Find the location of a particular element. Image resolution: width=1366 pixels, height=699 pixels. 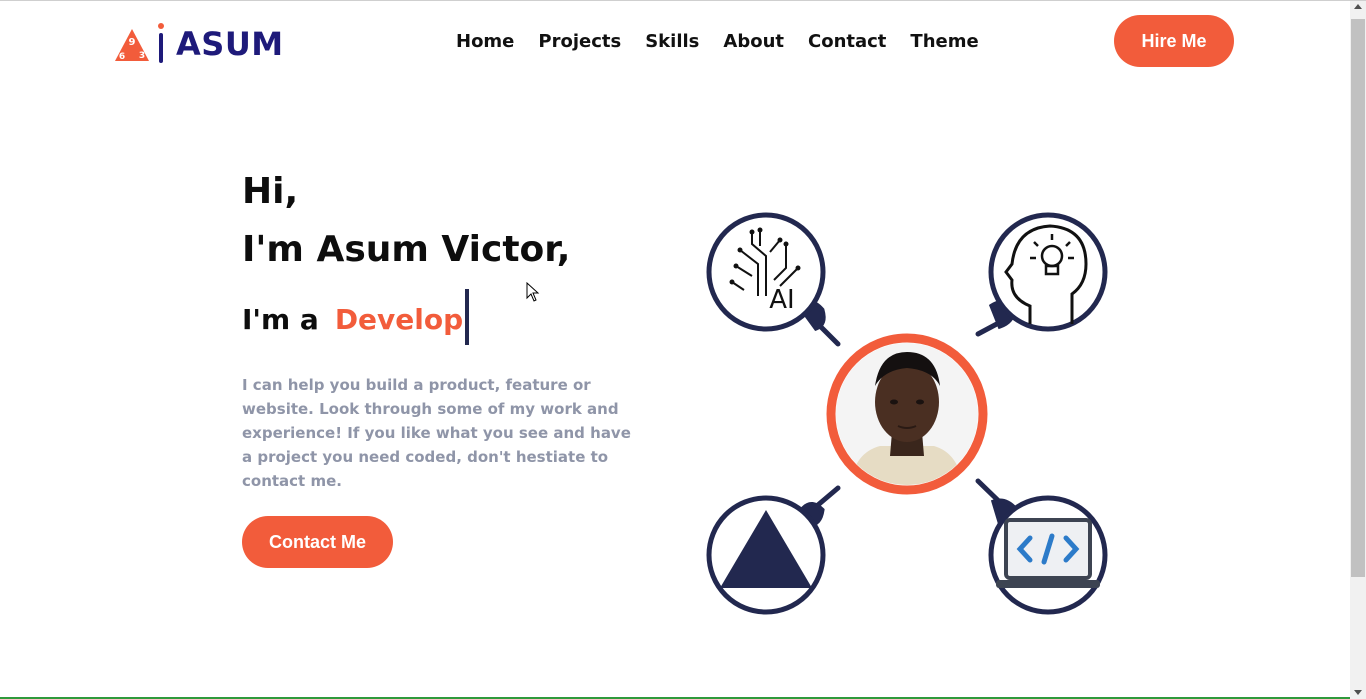

page-scrollbar is located at coordinates (1358, 350).